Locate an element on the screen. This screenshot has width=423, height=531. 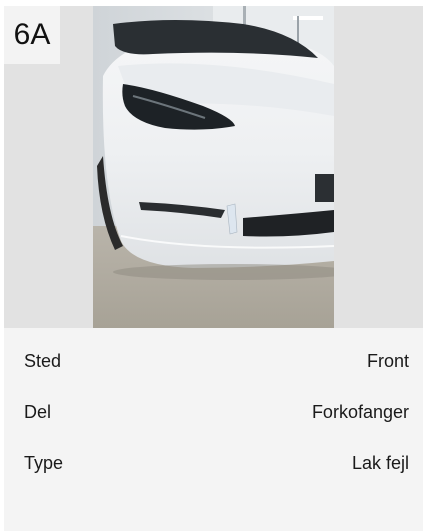
detail-label-location: Sted is located at coordinates (43, 361).